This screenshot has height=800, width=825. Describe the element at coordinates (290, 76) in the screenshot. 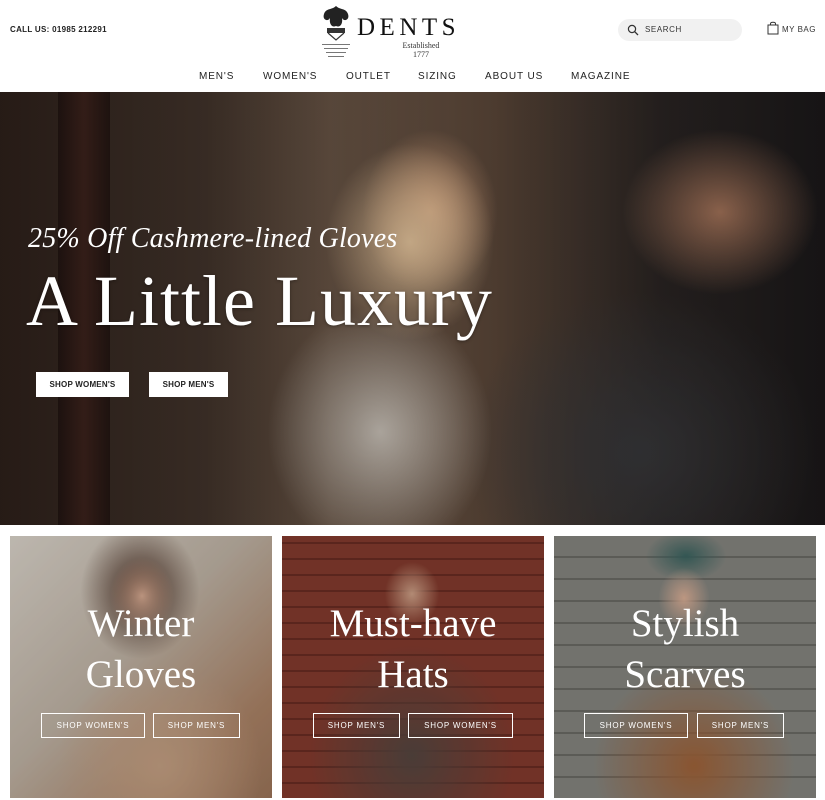

I see `nav-item-womens: WOMEN'S` at that location.